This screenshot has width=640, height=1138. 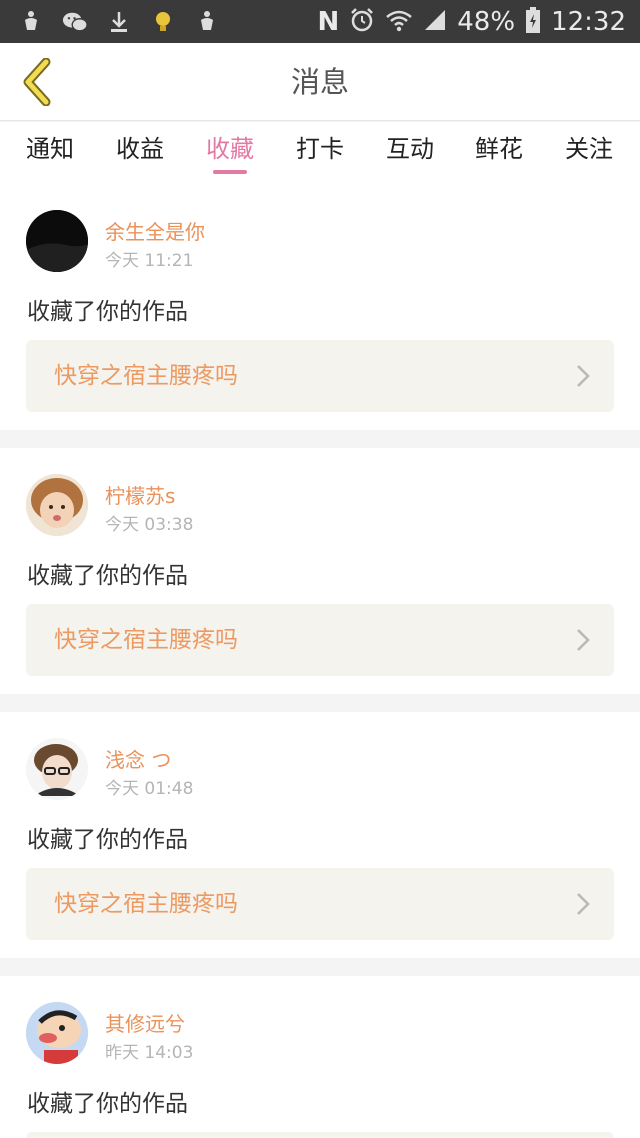 I want to click on battery-icon, so click(x=533, y=22).